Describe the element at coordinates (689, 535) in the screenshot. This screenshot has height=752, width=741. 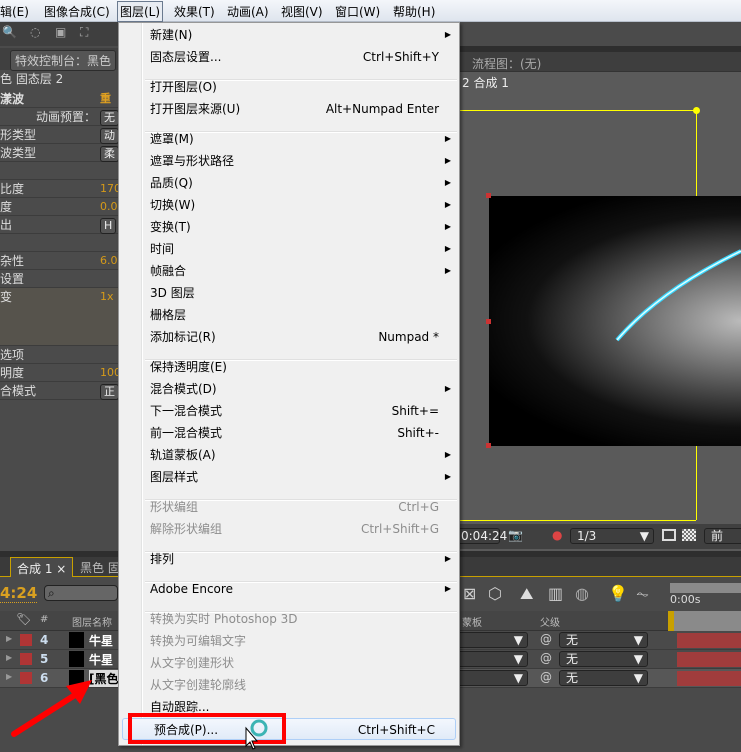
I see `transparency-grid-icon` at that location.